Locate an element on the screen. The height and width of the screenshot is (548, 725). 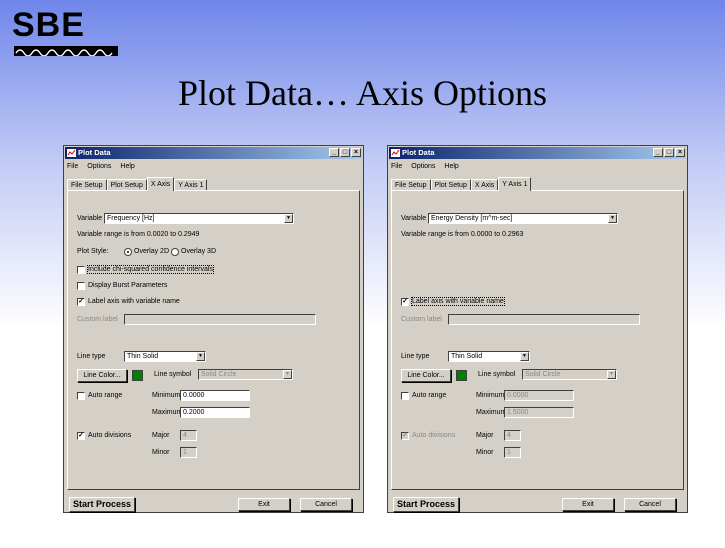
variable-select: Energy Density [m^m-sec] ▼ is located at coordinates (523, 218).